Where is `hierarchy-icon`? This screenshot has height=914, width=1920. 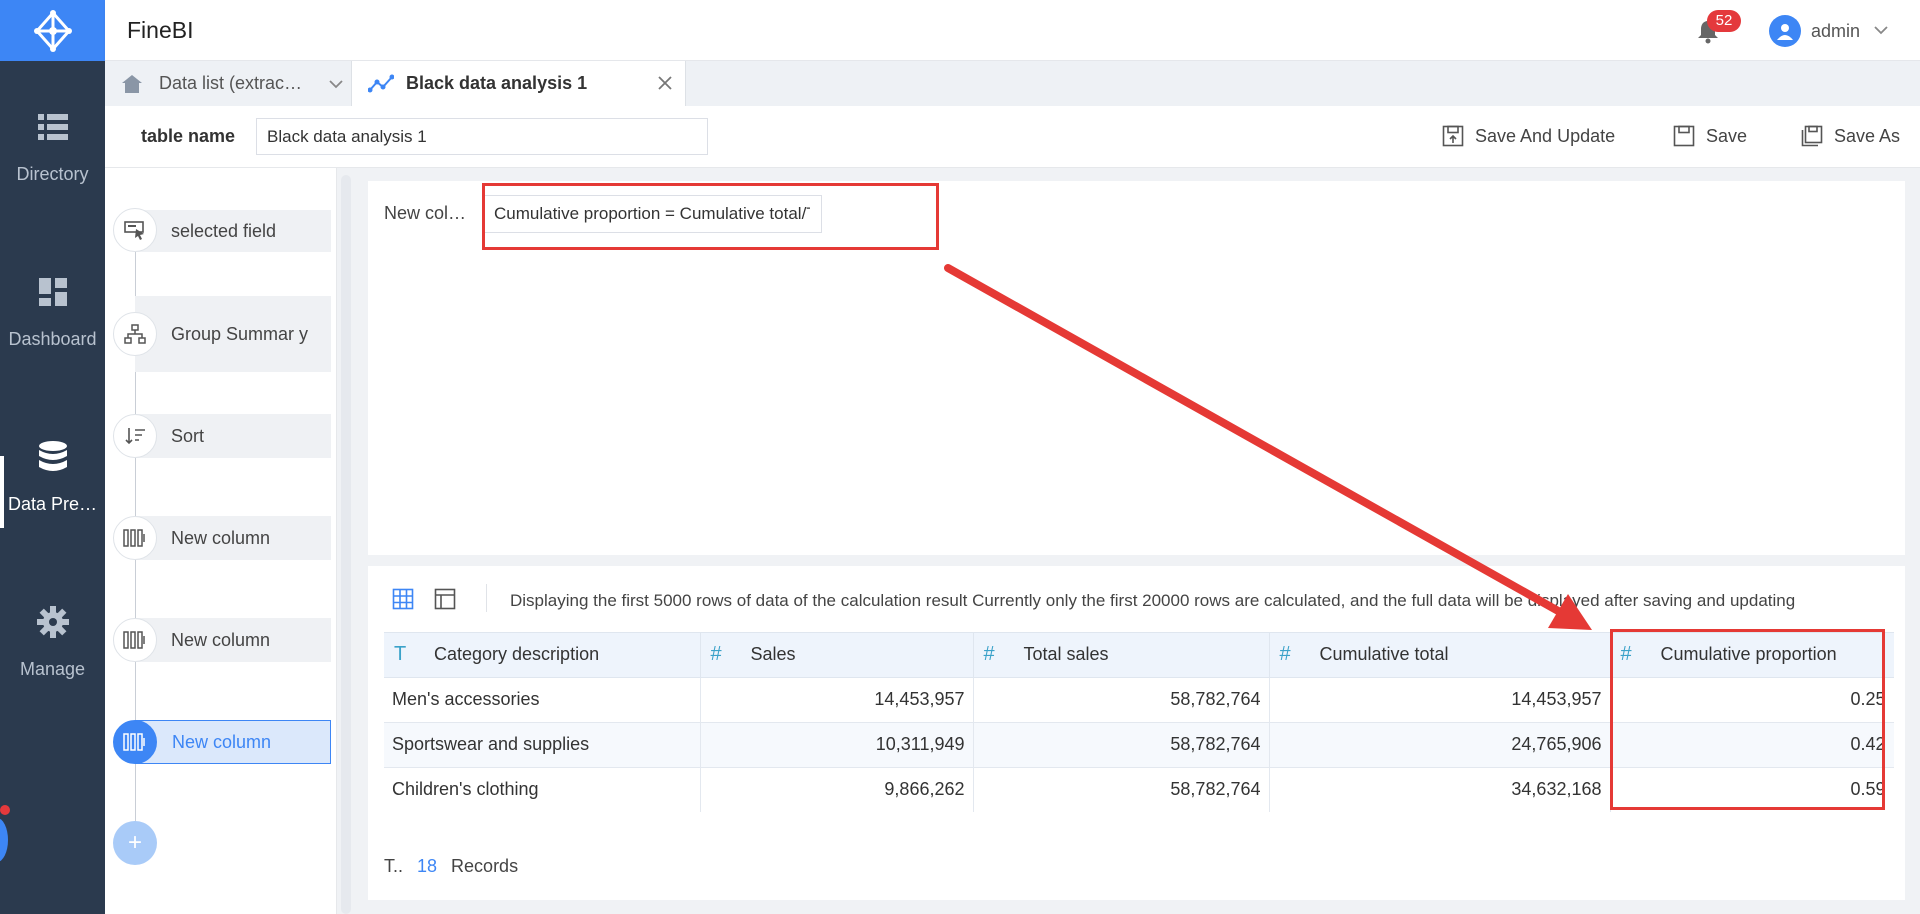
hierarchy-icon is located at coordinates (135, 334).